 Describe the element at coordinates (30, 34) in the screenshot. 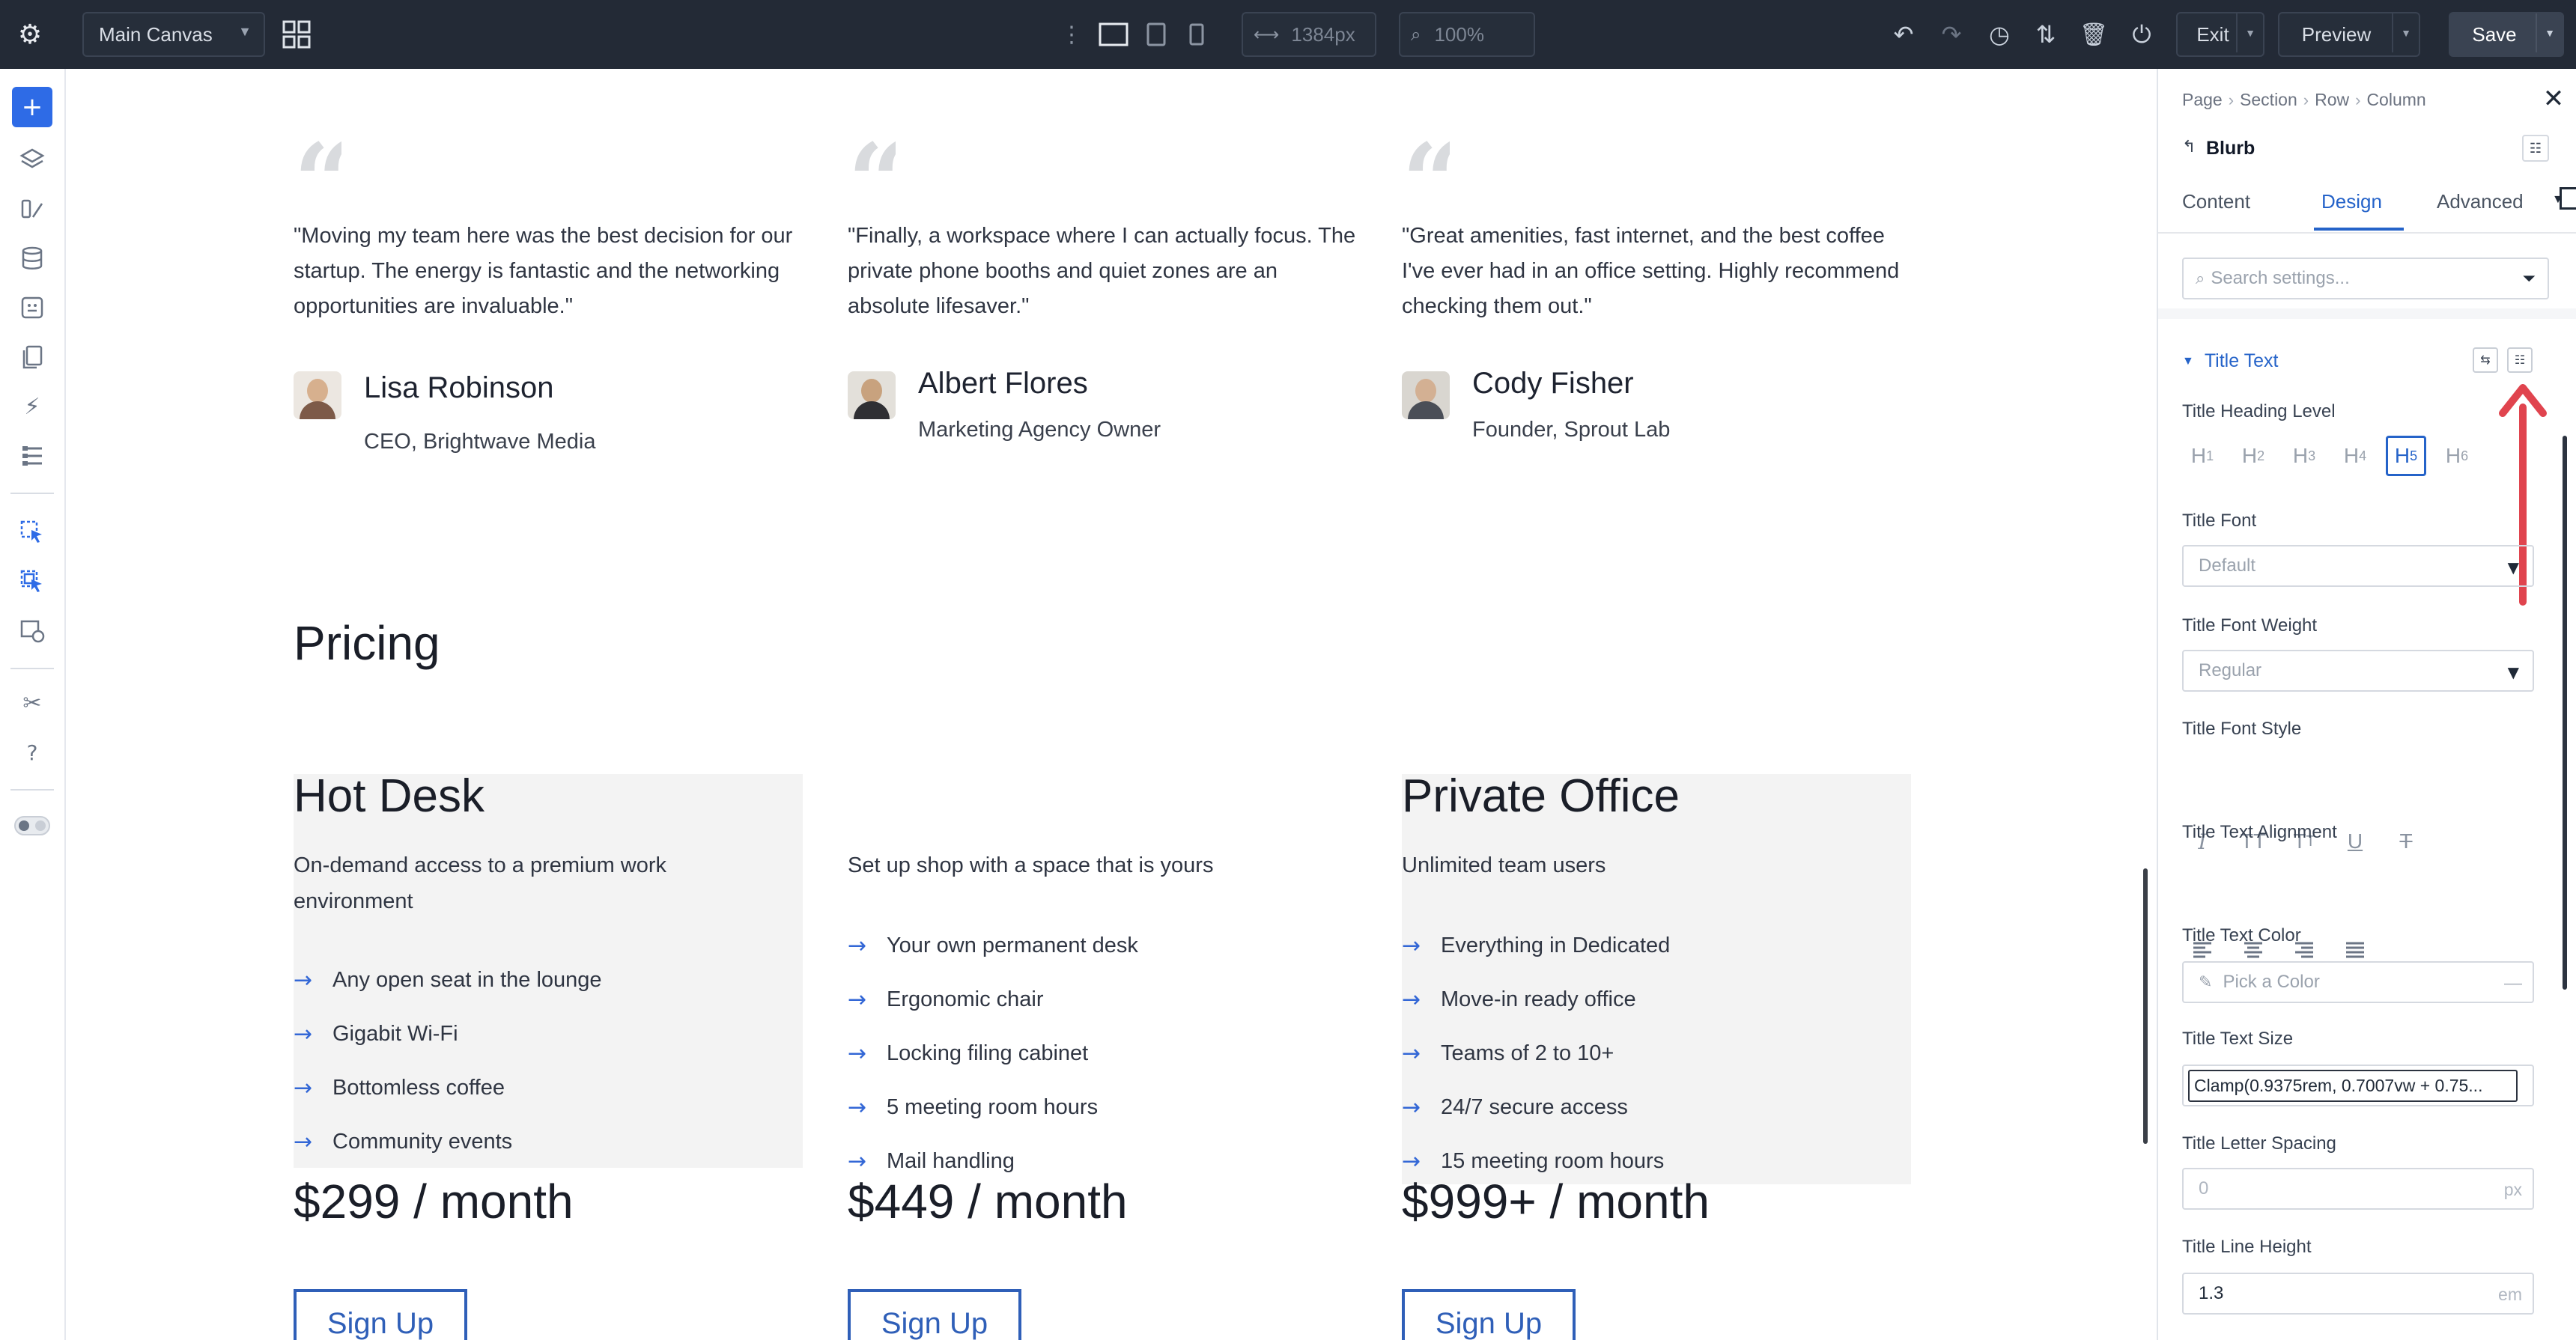

I see `gear-icon: ⚙` at that location.